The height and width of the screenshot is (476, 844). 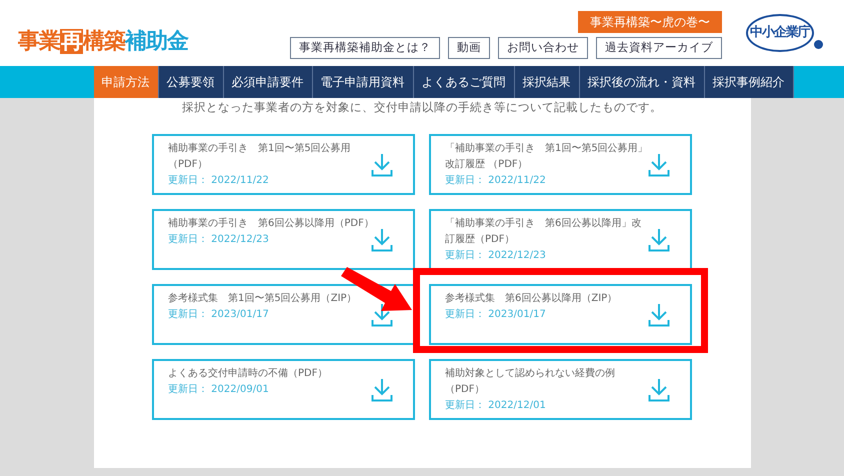 I want to click on updated-date: 更新日： 2022/12/01, so click(x=496, y=406).